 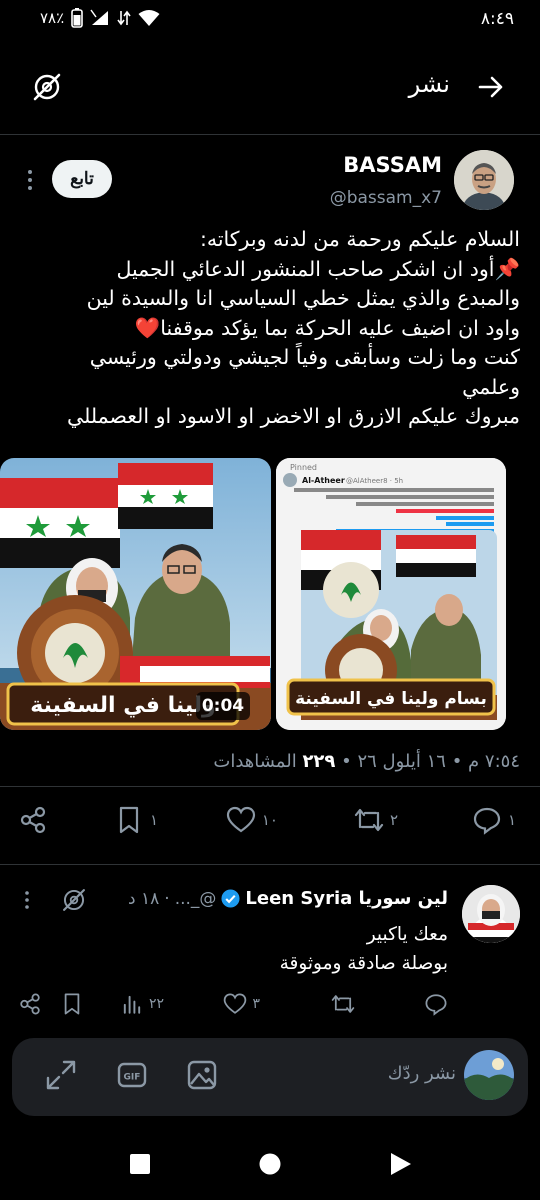 I want to click on tweet-video: ولينا في السفينة, so click(x=135, y=594).